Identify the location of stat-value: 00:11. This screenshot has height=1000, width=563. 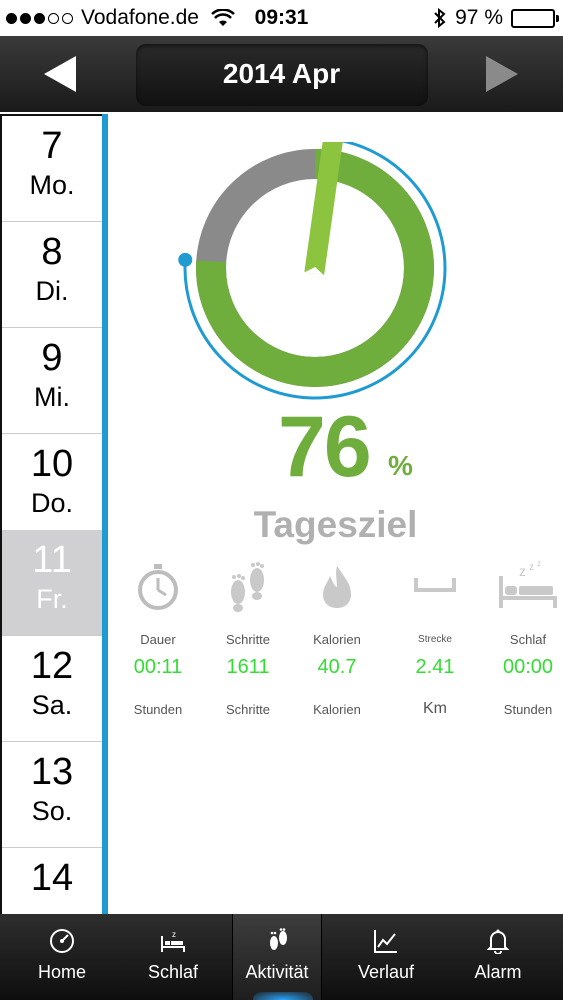
(158, 667).